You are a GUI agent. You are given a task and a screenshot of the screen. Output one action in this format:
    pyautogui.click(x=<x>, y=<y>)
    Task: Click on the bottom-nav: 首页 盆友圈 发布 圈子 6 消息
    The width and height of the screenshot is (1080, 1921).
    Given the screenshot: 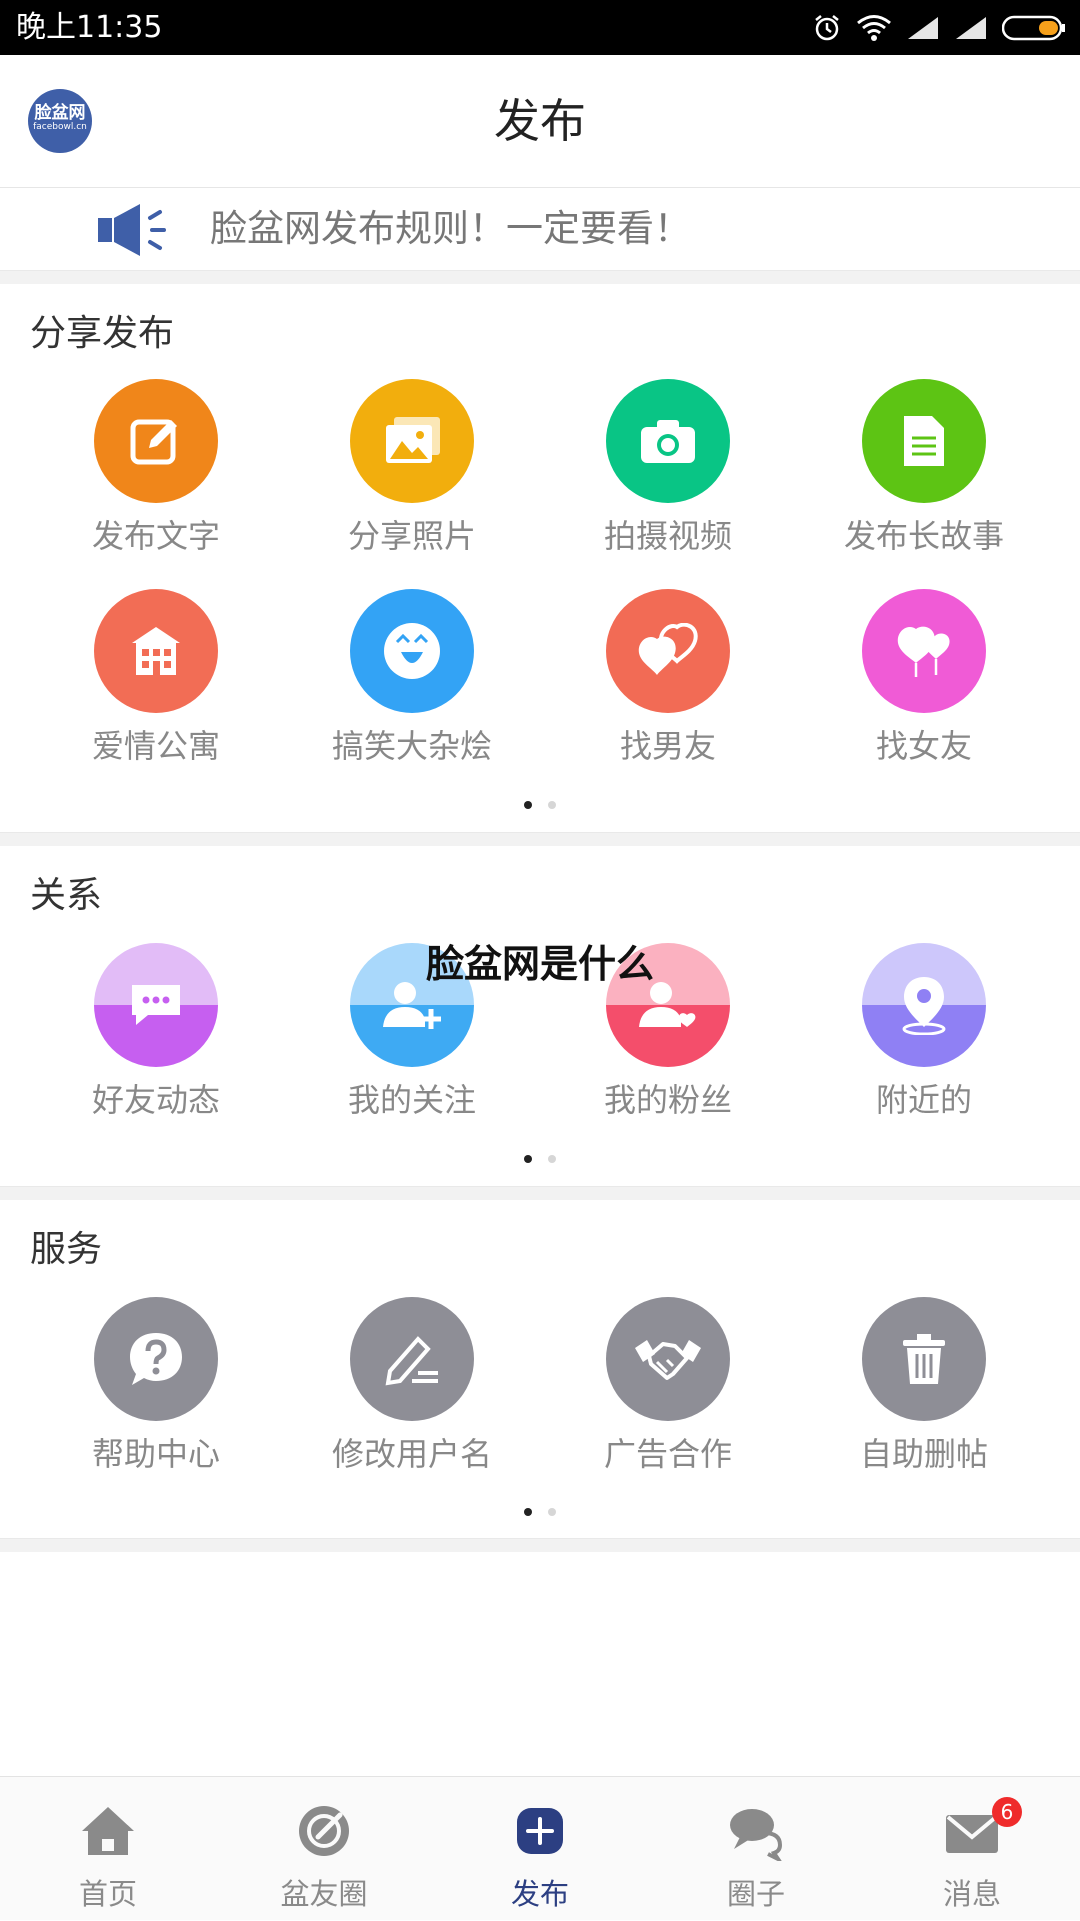 What is the action you would take?
    pyautogui.click(x=540, y=1848)
    